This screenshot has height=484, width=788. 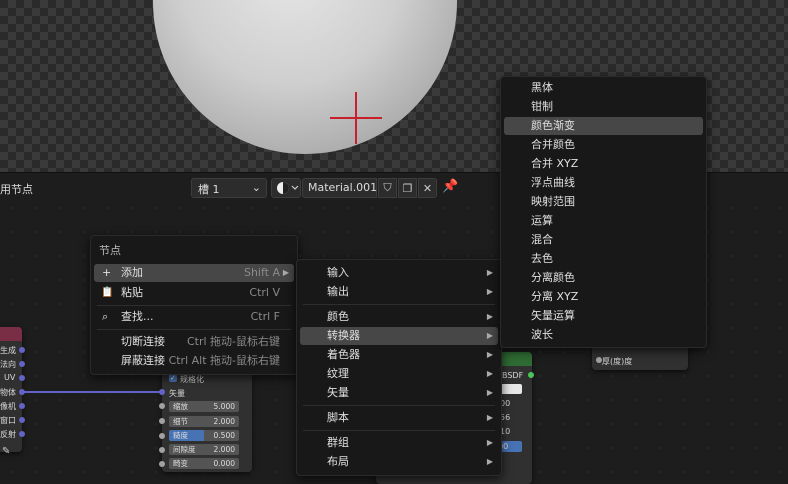 What do you see at coordinates (204, 435) in the screenshot?
I see `roughness-slider: 糙度 0.500` at bounding box center [204, 435].